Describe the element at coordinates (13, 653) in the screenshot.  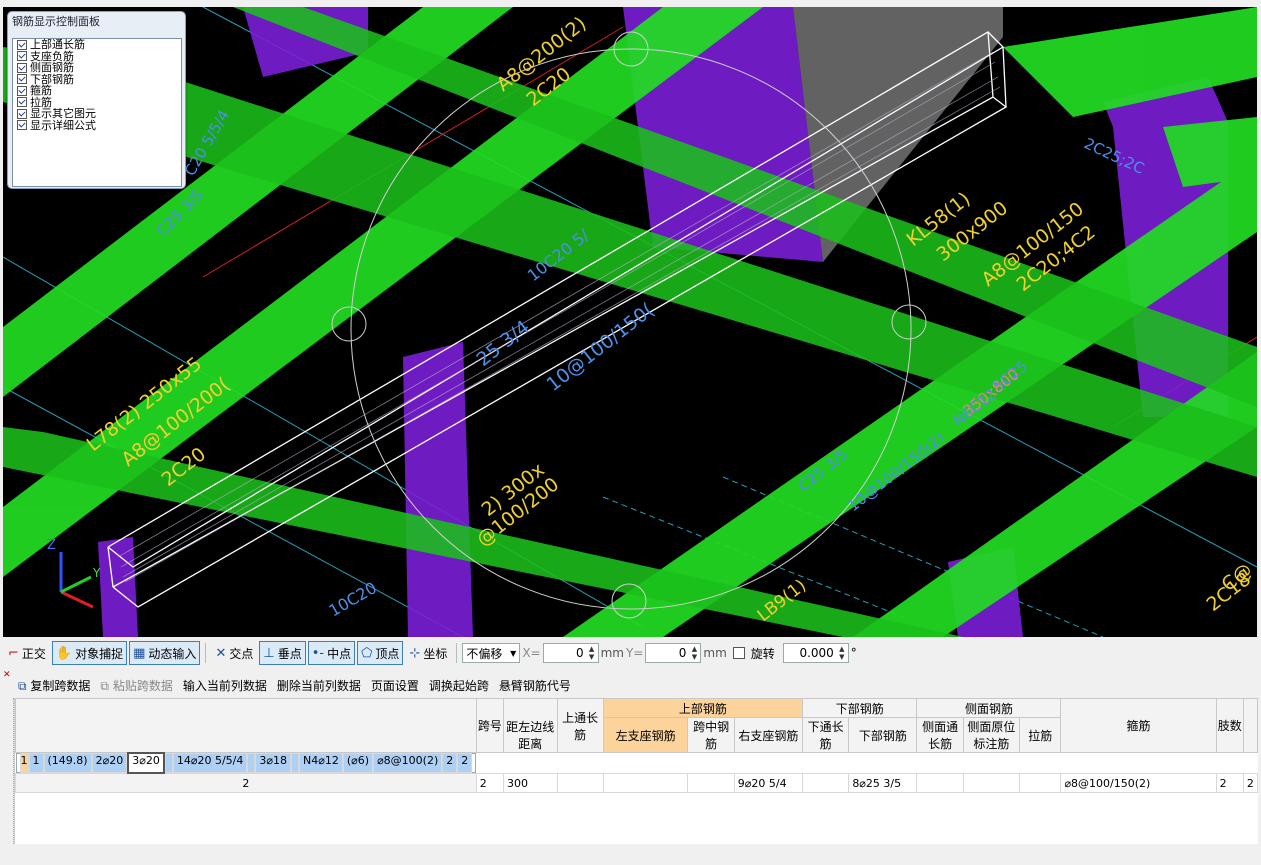
I see `ortho-icon: ⌐` at that location.